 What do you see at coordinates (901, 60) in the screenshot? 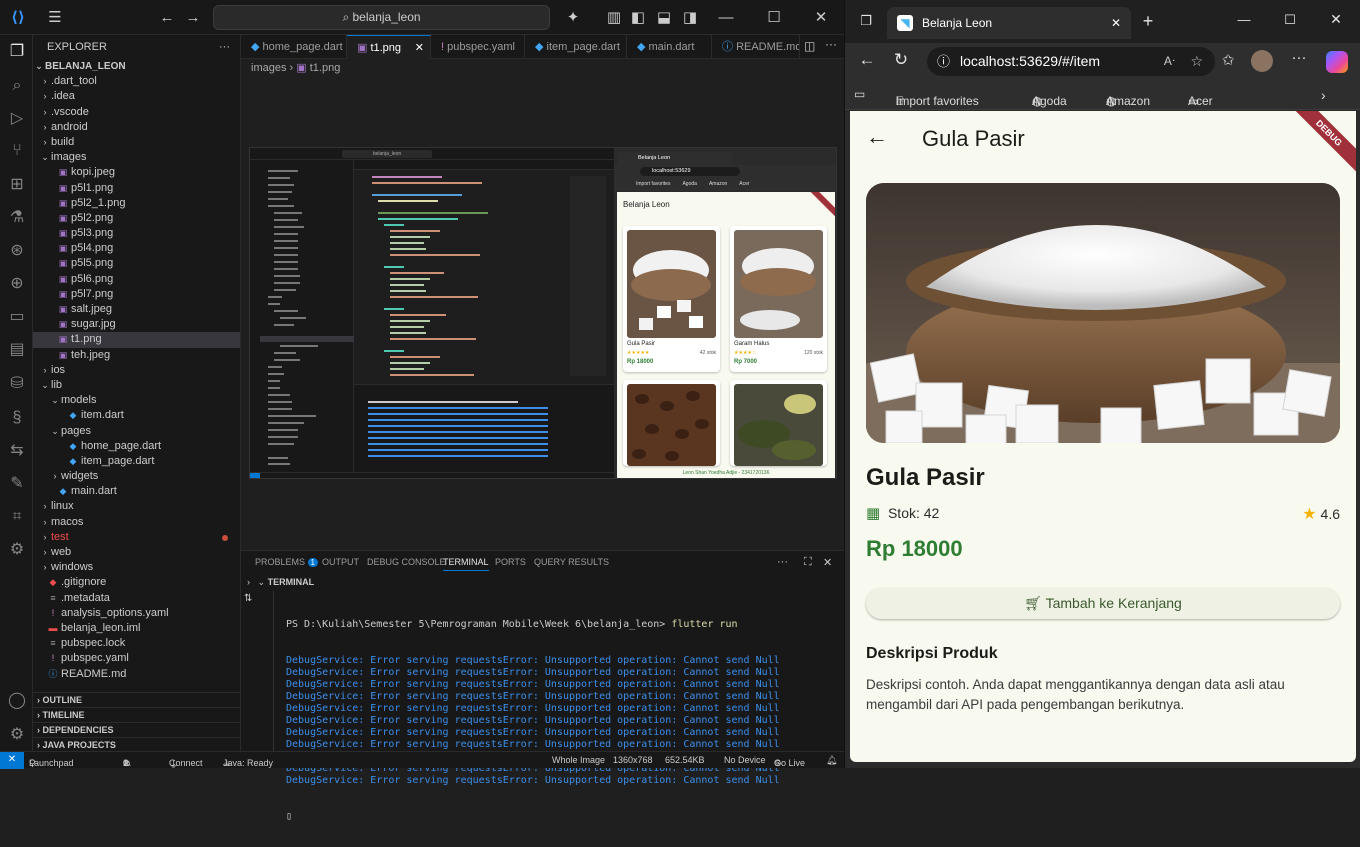
I see `refresh-icon: ↻` at bounding box center [901, 60].